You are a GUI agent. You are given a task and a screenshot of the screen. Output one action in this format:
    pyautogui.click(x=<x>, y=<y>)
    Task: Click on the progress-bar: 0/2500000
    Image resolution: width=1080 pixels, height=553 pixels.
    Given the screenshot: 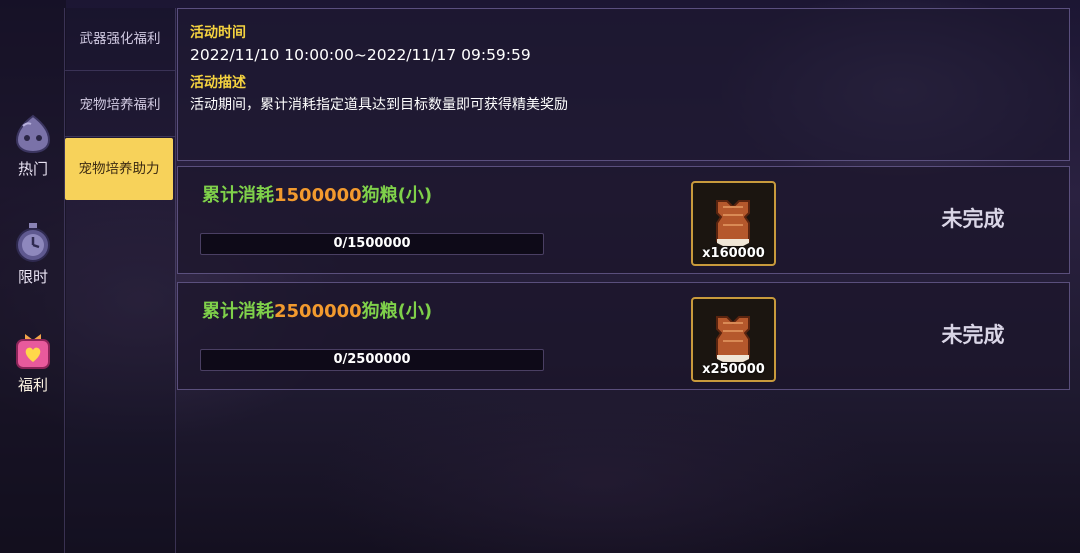 What is the action you would take?
    pyautogui.click(x=372, y=360)
    